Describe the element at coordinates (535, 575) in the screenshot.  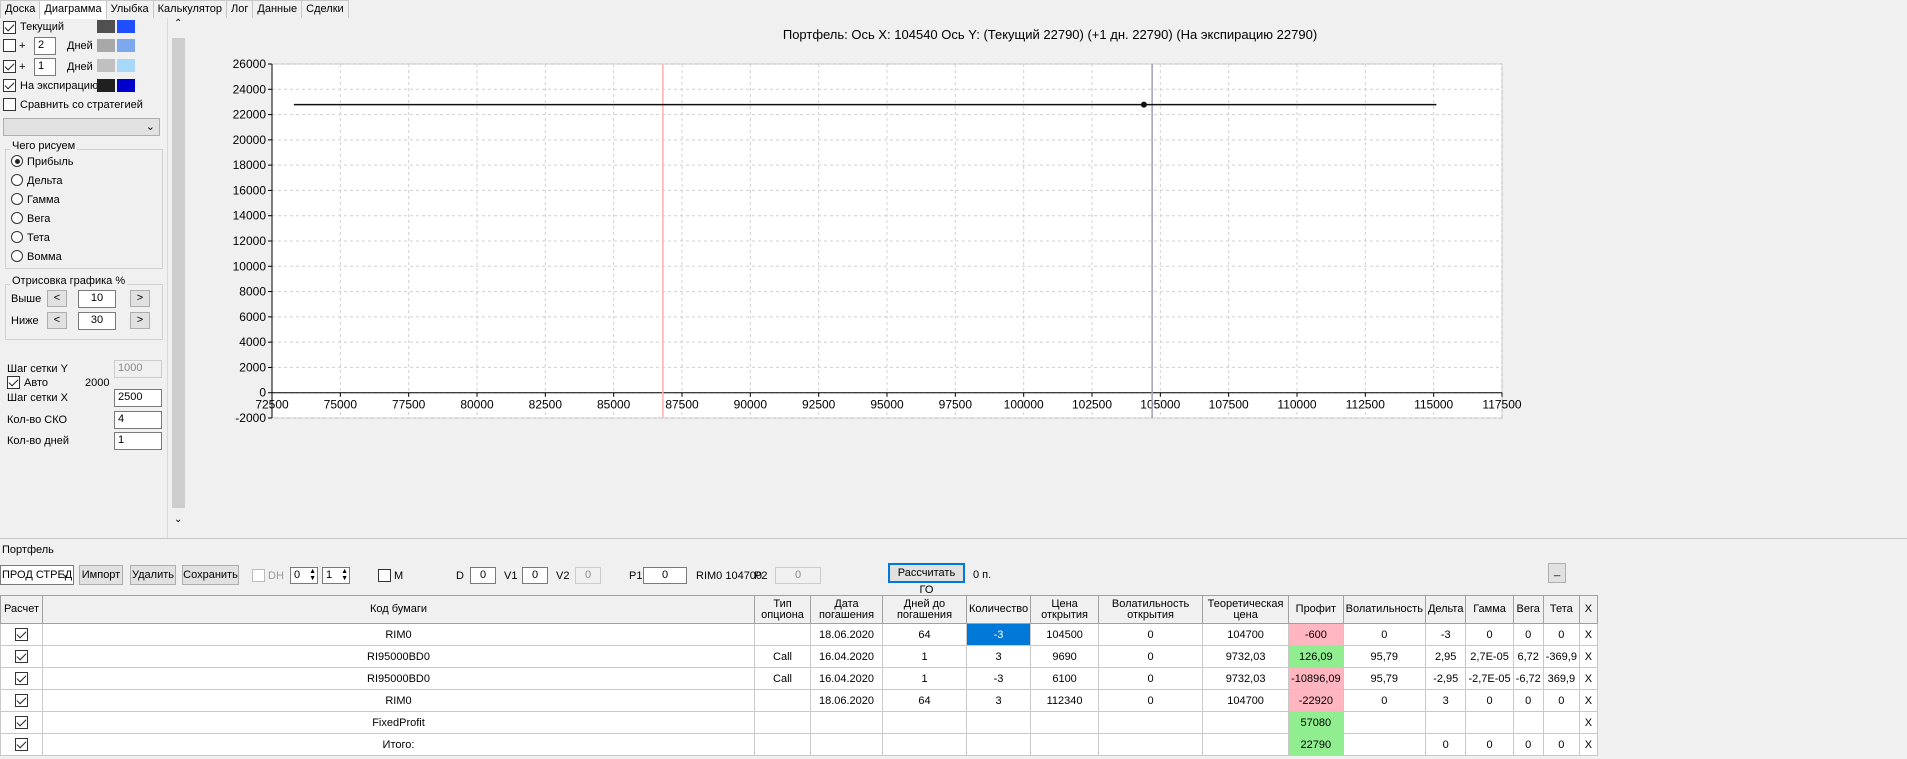
I see `v1-input: 0` at that location.